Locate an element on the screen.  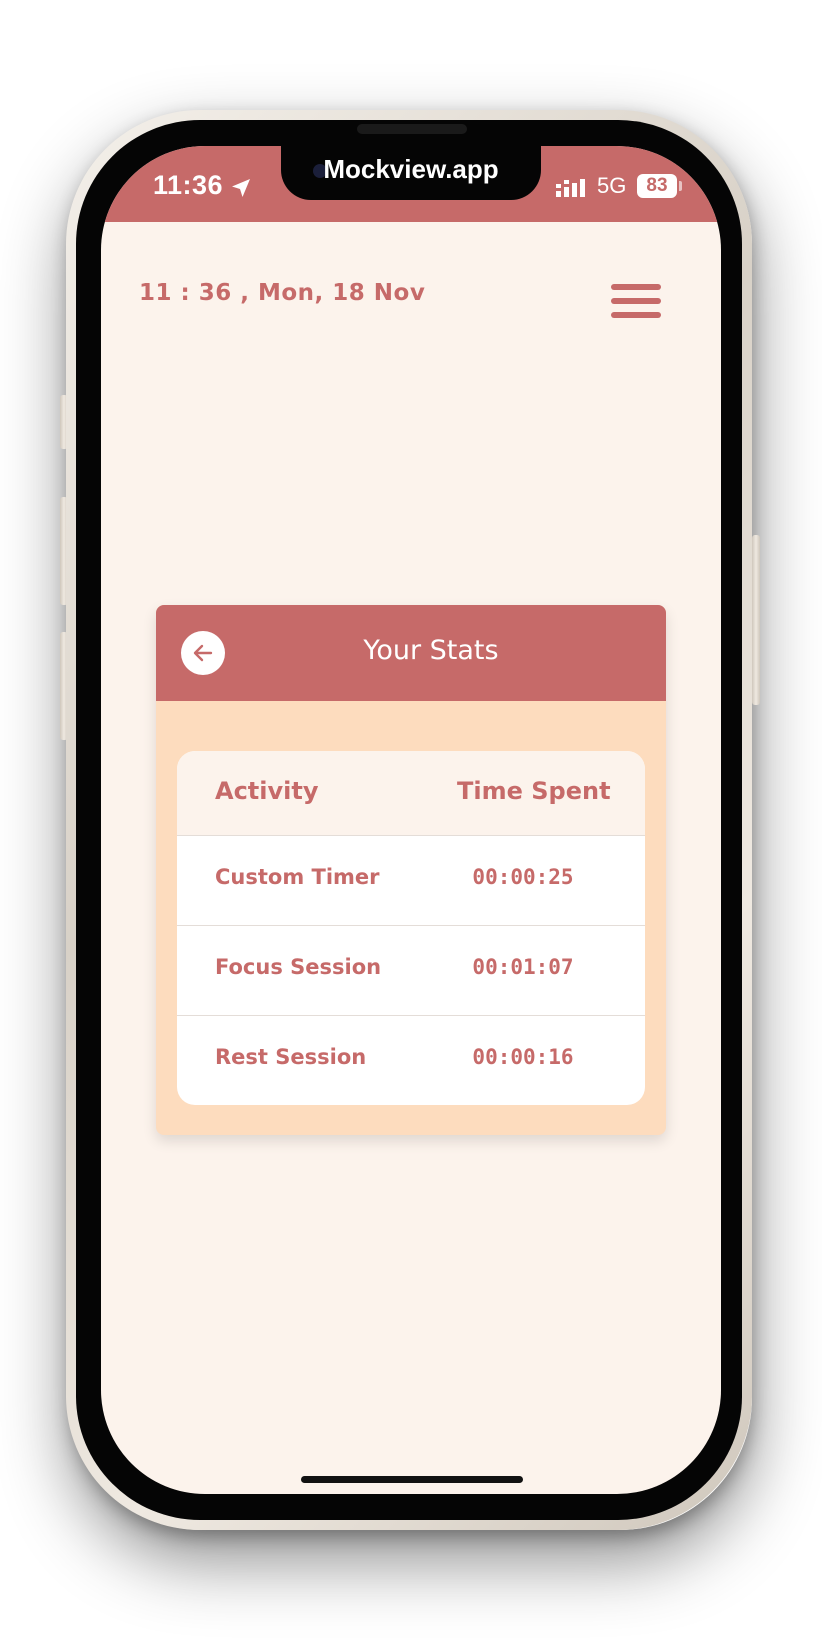
menu-bar-top is located at coordinates (636, 287).